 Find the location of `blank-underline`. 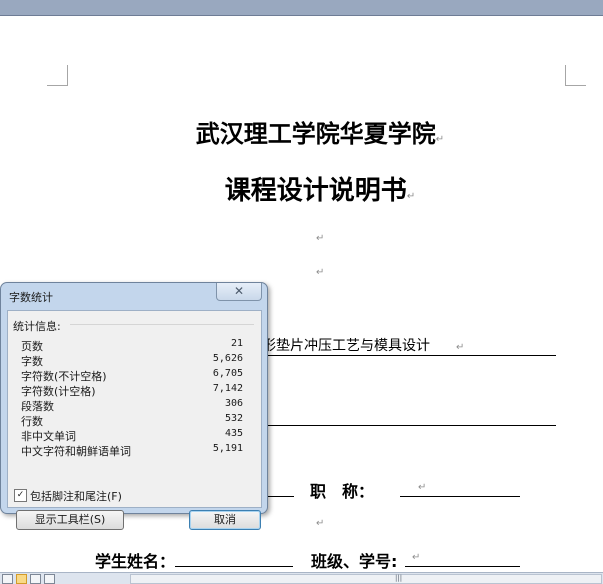

blank-underline is located at coordinates (409, 425).